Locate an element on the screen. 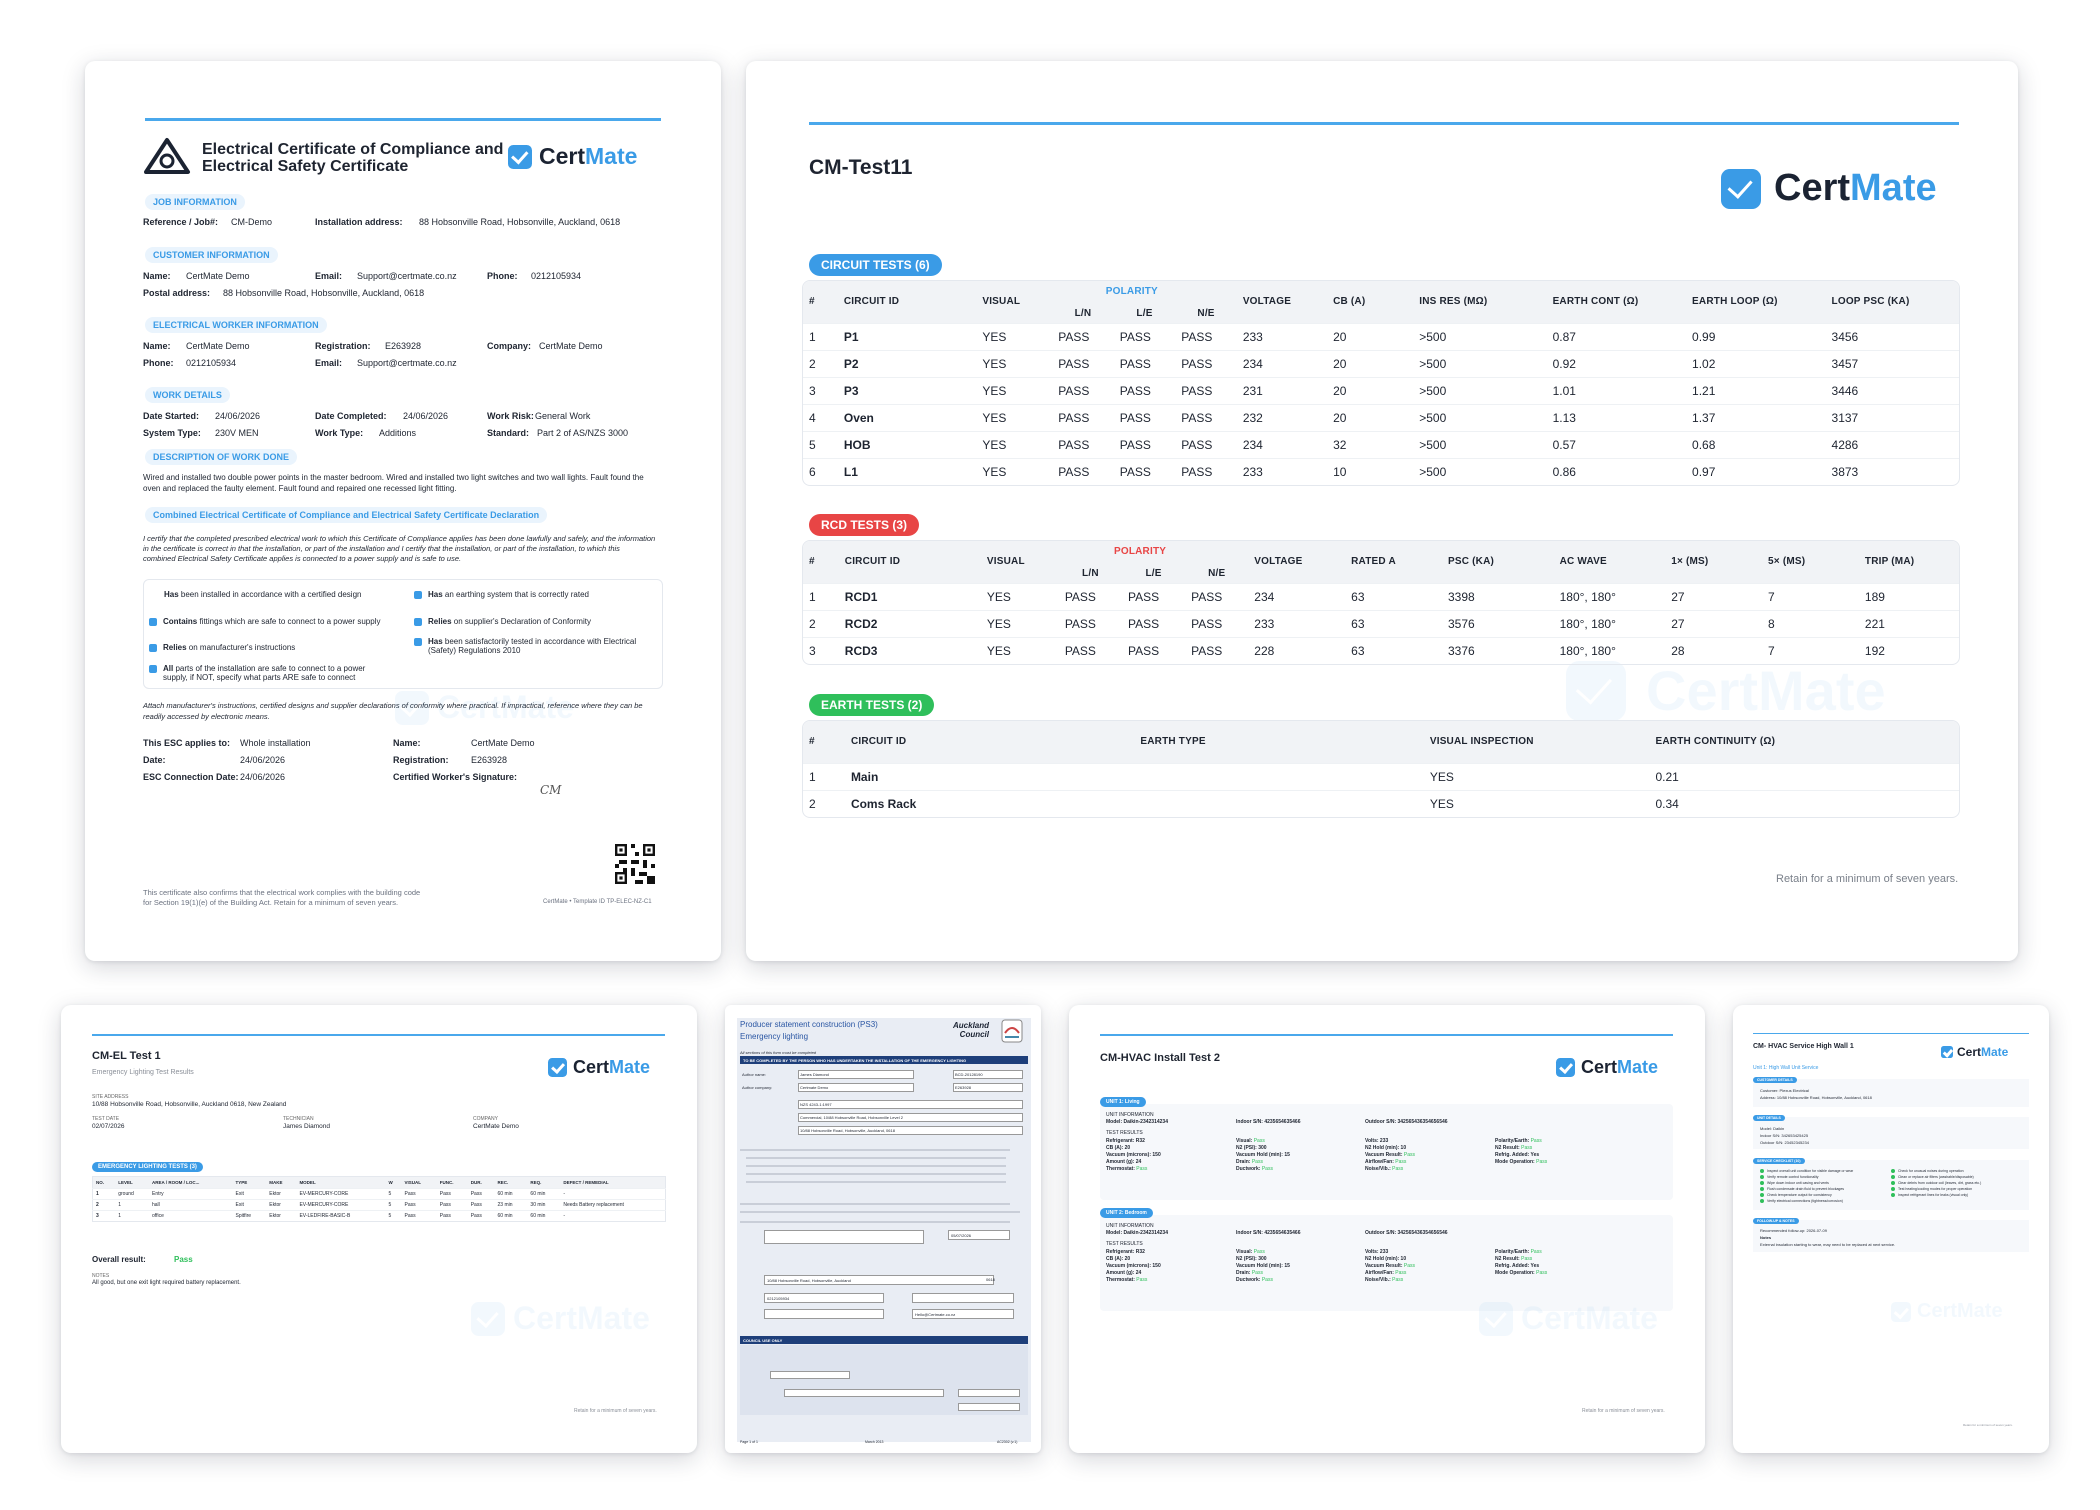 Image resolution: width=2100 pixels, height=1510 pixels. table-cell: 1.21 is located at coordinates (1756, 390).